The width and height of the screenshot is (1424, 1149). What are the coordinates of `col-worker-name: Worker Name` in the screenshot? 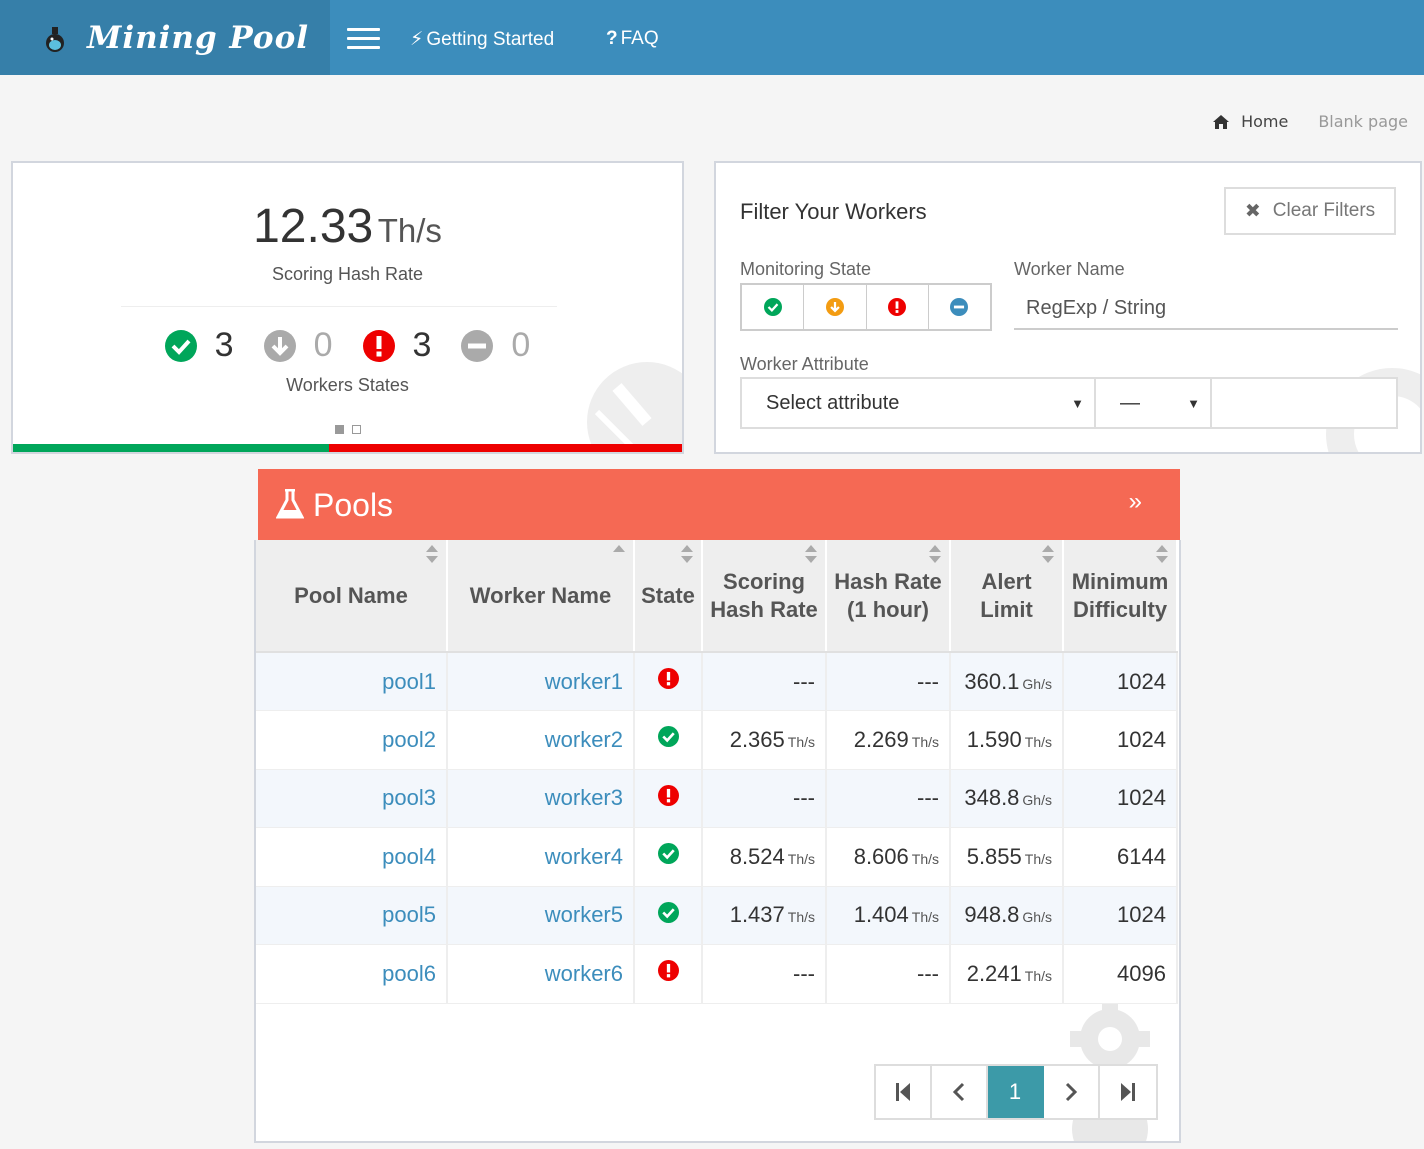 It's located at (541, 596).